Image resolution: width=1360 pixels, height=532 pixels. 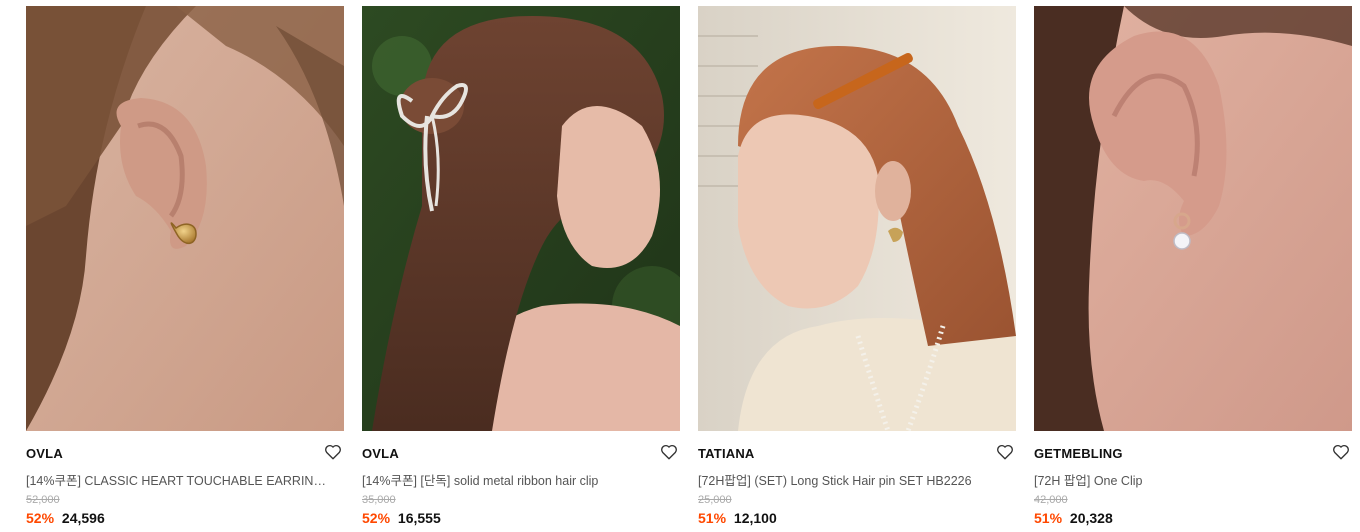 I want to click on original-price: 52,000, so click(x=43, y=500).